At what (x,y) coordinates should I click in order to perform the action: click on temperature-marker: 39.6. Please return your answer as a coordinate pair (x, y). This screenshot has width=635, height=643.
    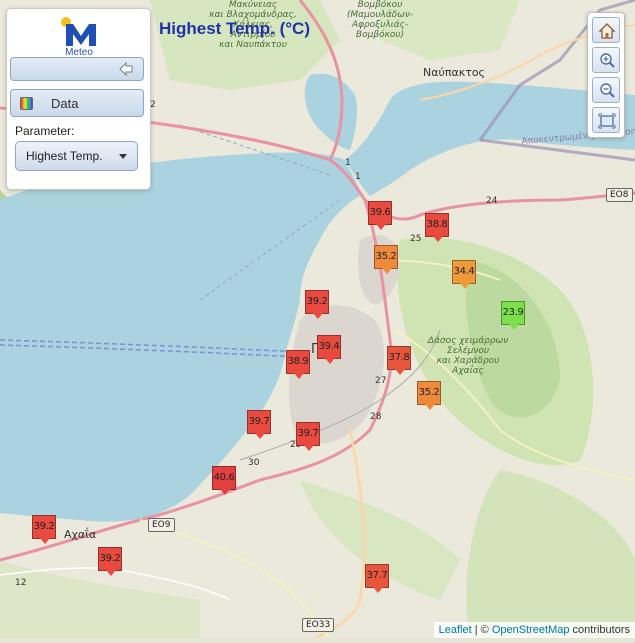
    Looking at the image, I should click on (380, 215).